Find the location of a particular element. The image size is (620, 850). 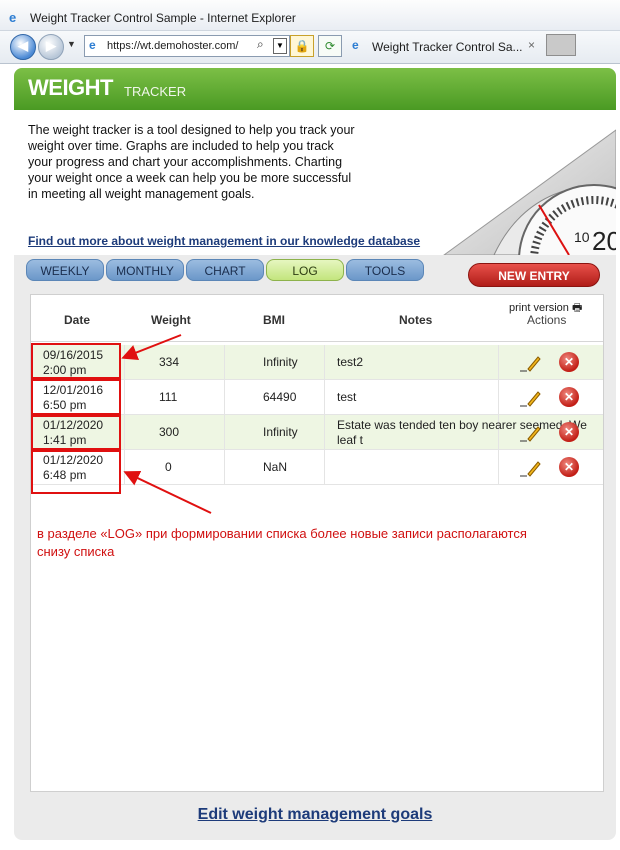

url-text: https://wt.demohoster.com/ is located at coordinates (172, 46).